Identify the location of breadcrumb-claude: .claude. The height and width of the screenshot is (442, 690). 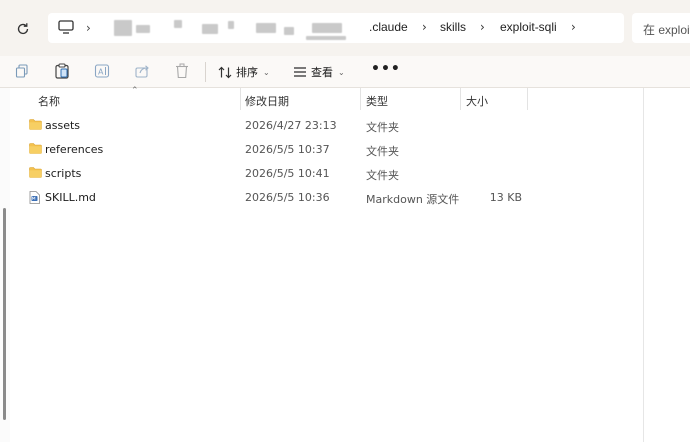
(388, 27).